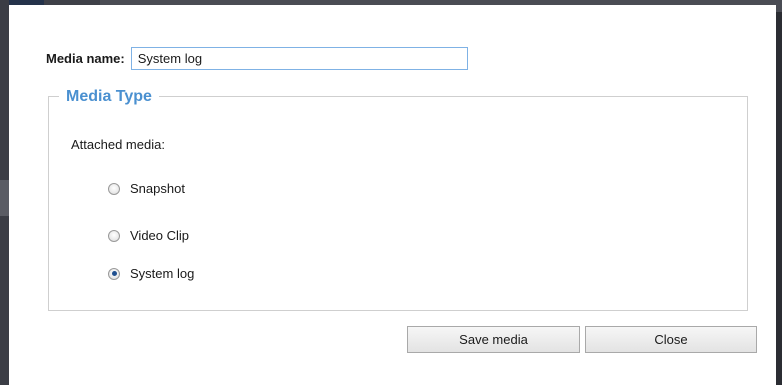 This screenshot has height=385, width=782. I want to click on radio-system-log-circle, so click(114, 273).